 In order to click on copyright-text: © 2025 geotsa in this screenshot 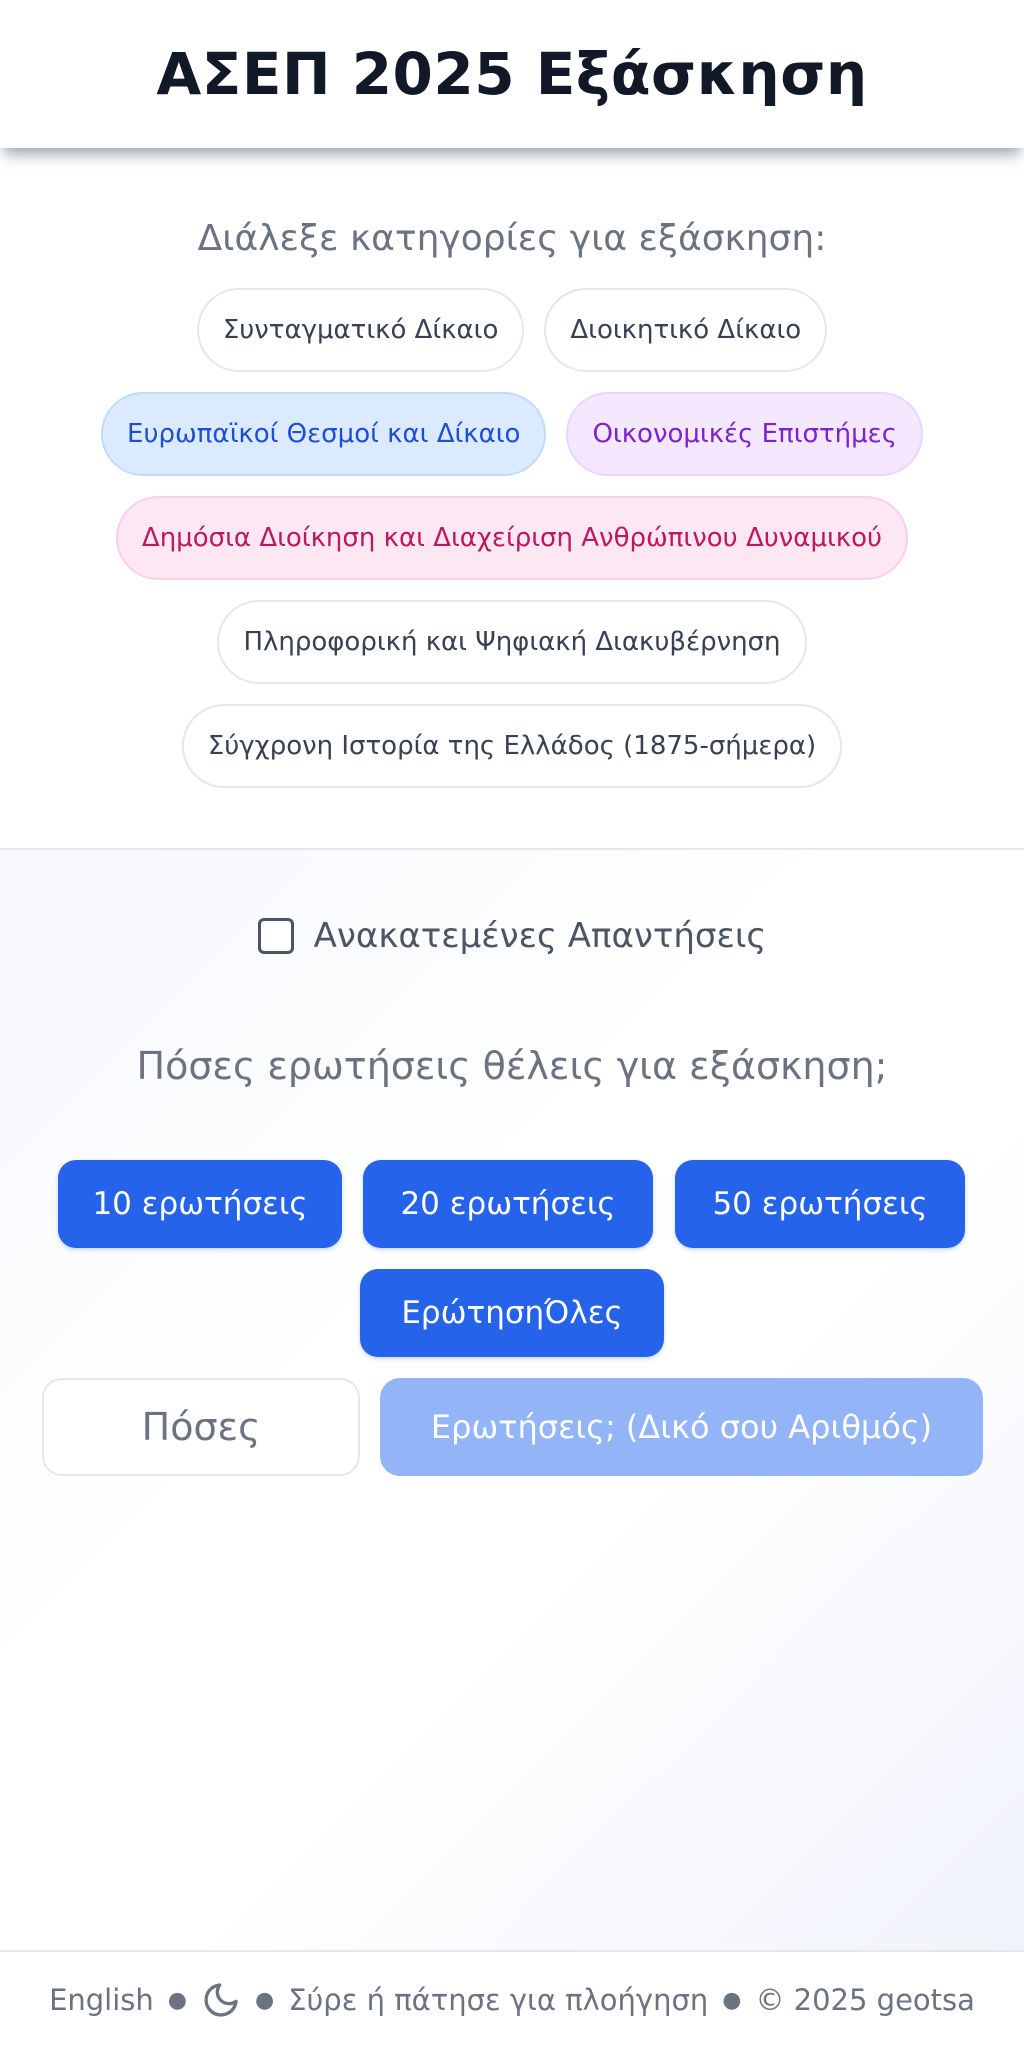, I will do `click(865, 2000)`.